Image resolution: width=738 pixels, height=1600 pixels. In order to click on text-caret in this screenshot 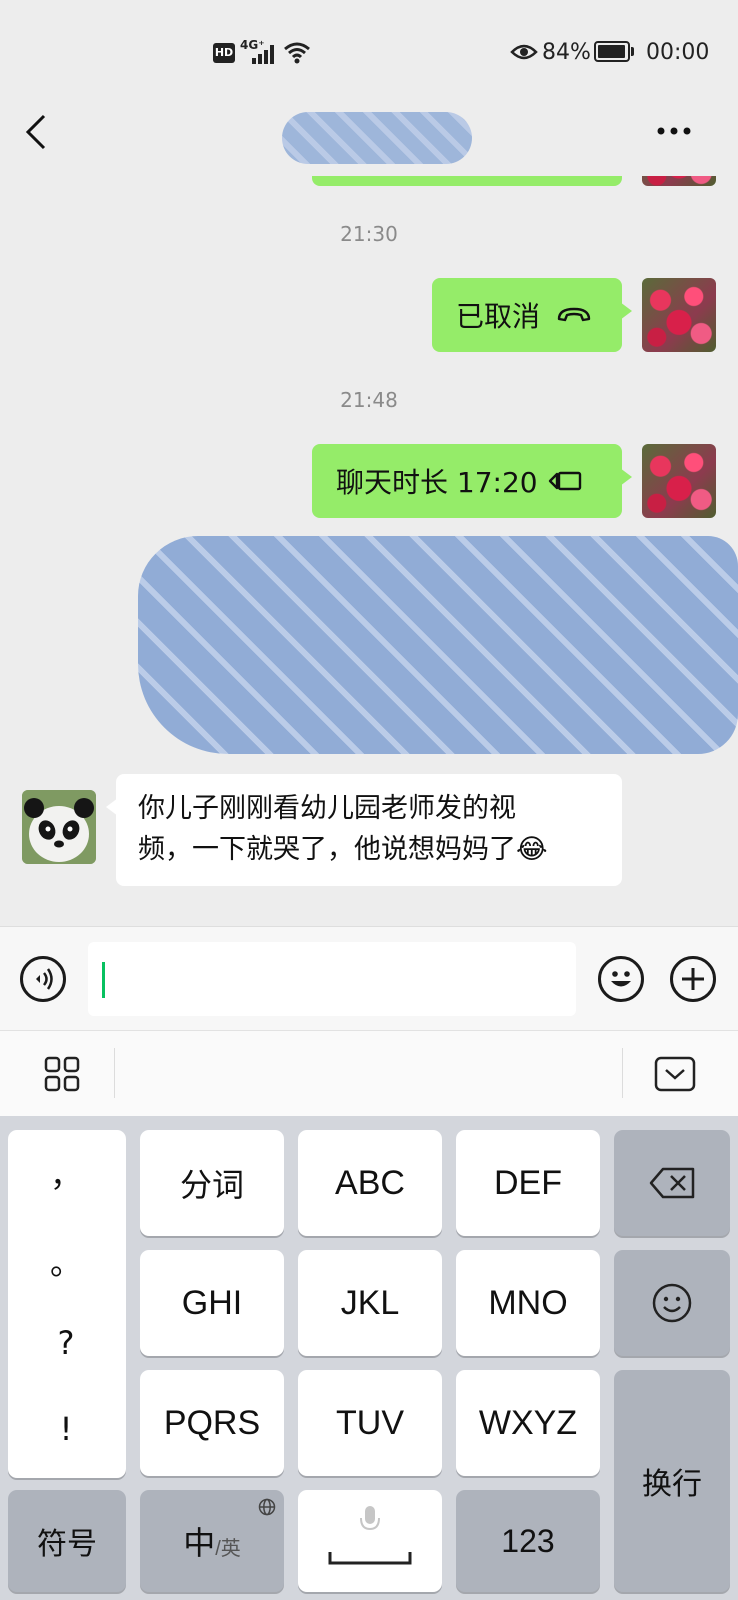, I will do `click(103, 980)`.